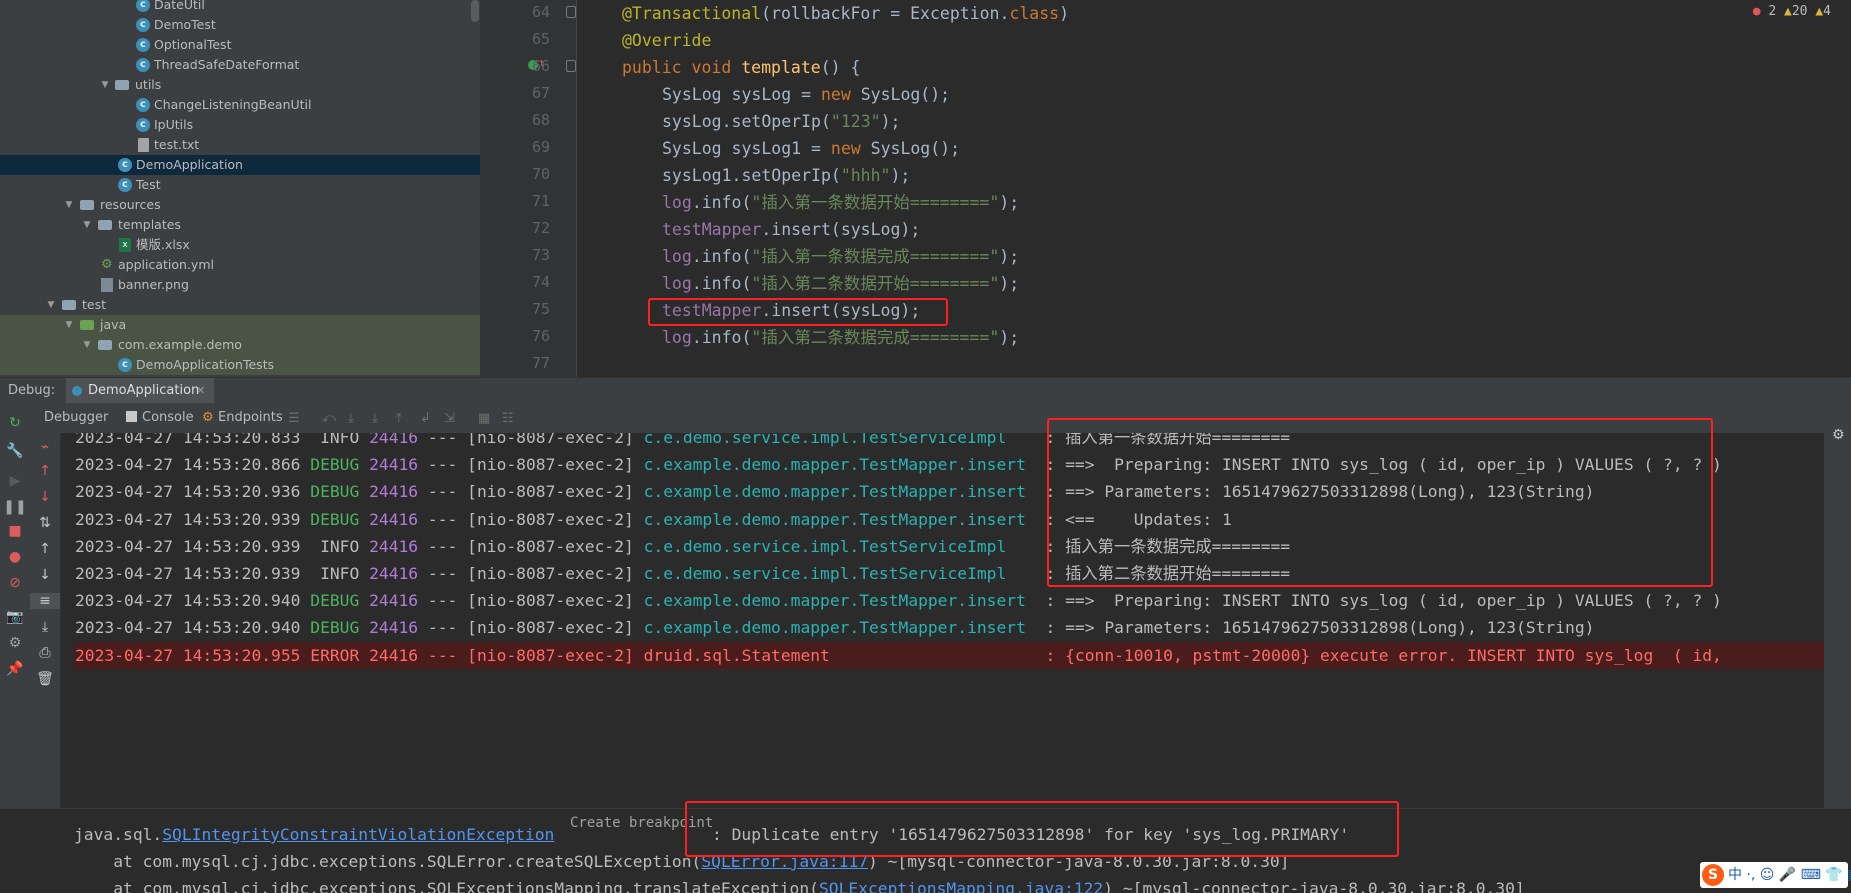 The image size is (1851, 893). I want to click on evaluate-icon: ▦, so click(484, 418).